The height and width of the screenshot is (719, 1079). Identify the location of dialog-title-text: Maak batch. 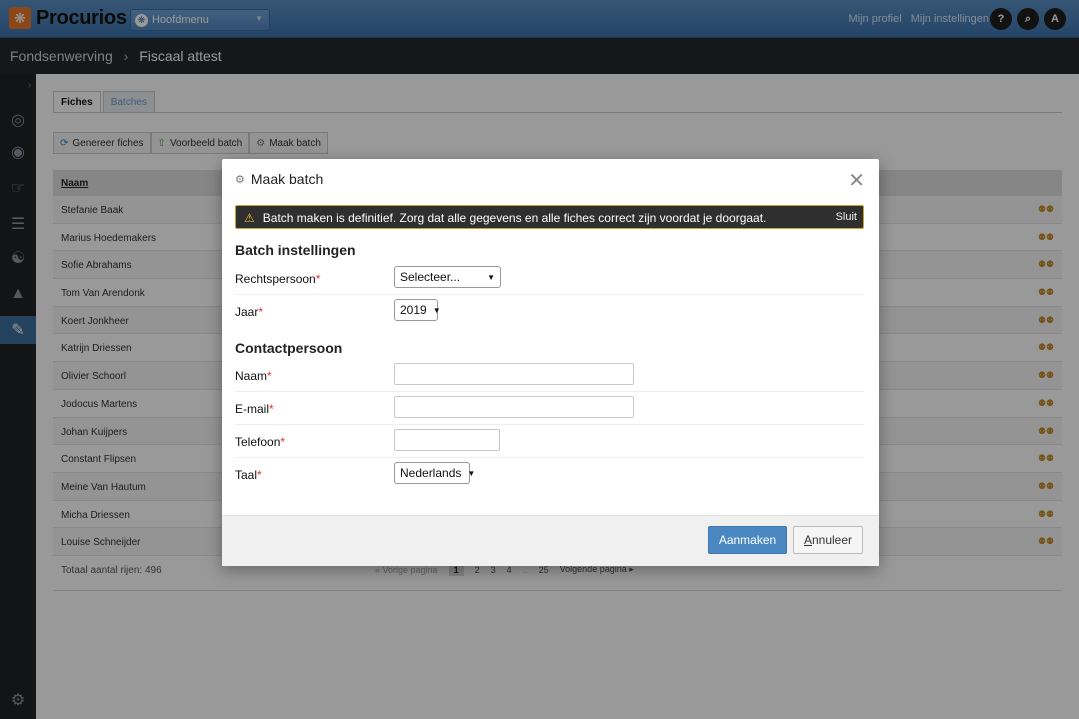
(287, 179).